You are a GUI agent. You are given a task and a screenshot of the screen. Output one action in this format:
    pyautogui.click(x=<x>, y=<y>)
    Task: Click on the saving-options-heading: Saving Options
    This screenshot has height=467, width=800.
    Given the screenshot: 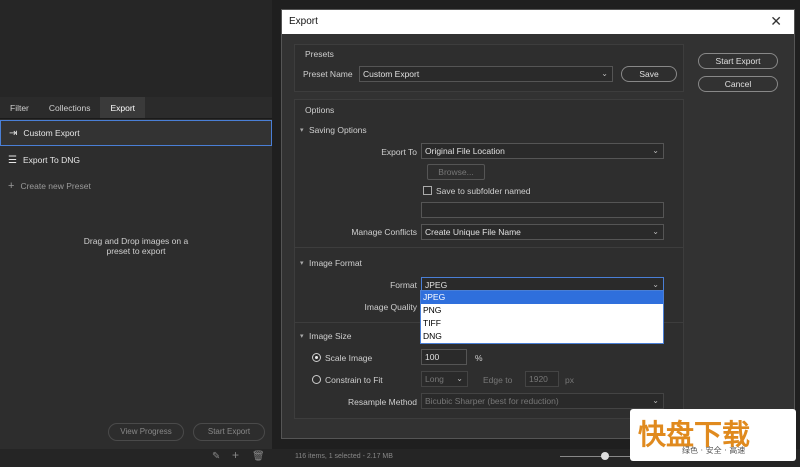 What is the action you would take?
    pyautogui.click(x=338, y=130)
    